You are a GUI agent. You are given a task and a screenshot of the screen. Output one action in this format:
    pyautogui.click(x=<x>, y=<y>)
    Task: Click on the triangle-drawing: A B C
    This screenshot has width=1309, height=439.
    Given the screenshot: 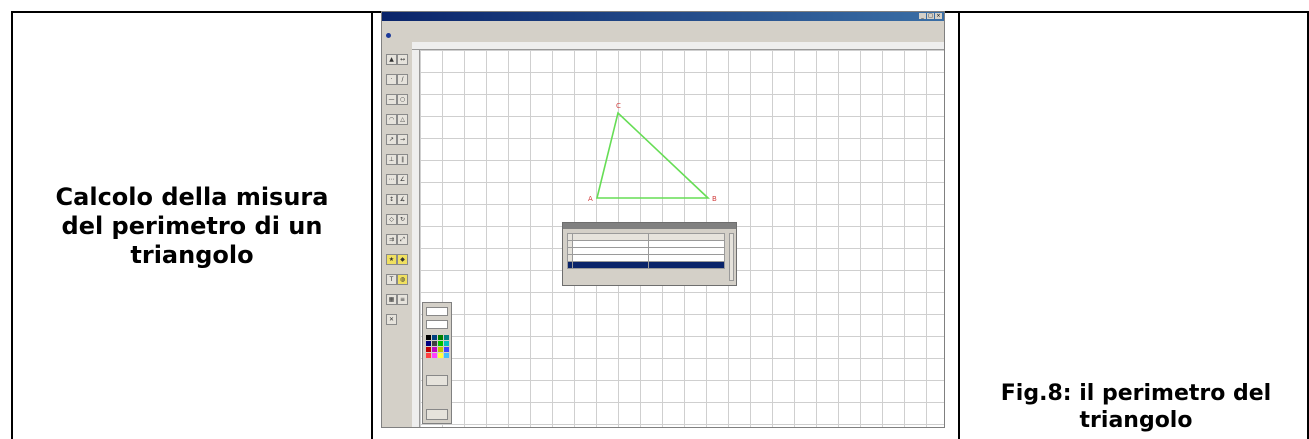 What is the action you would take?
    pyautogui.click(x=652, y=152)
    